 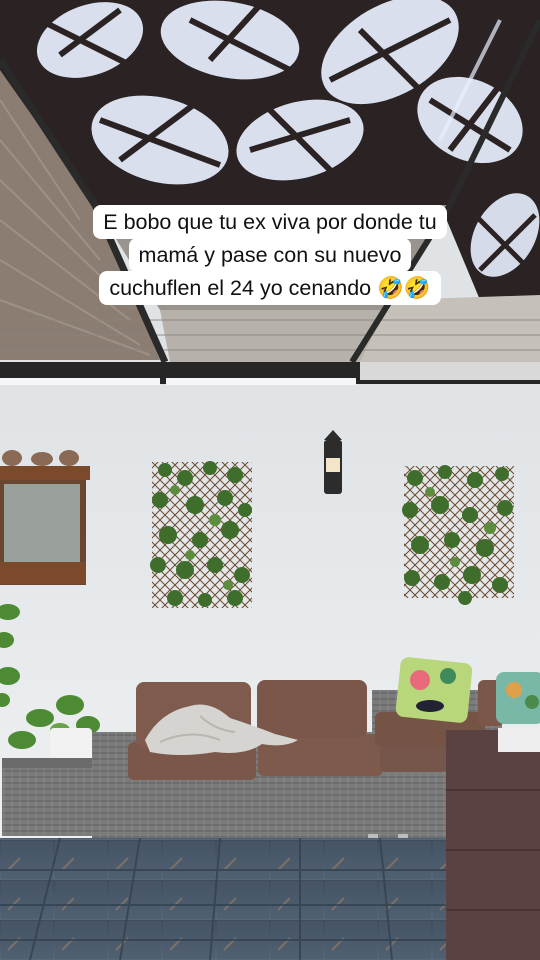 I want to click on light-strip, so click(x=80, y=381).